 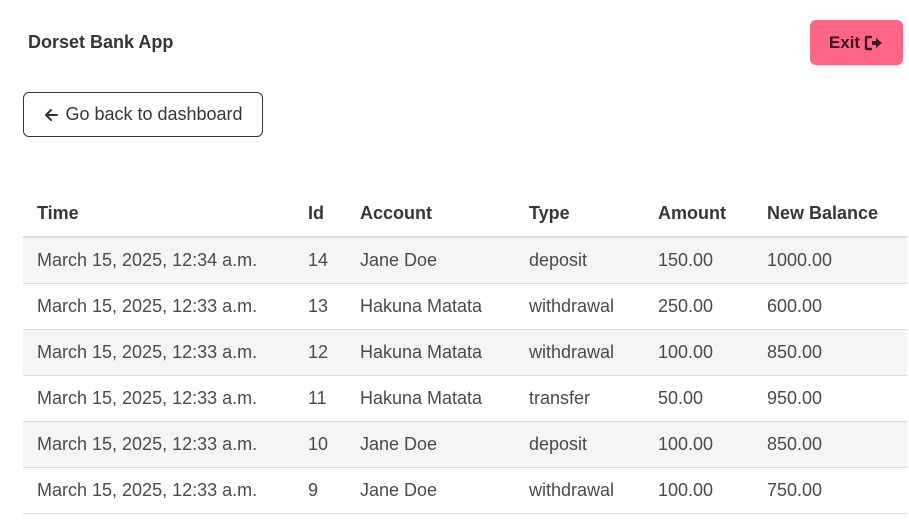 I want to click on app-title: Dorset Bank App, so click(x=101, y=42).